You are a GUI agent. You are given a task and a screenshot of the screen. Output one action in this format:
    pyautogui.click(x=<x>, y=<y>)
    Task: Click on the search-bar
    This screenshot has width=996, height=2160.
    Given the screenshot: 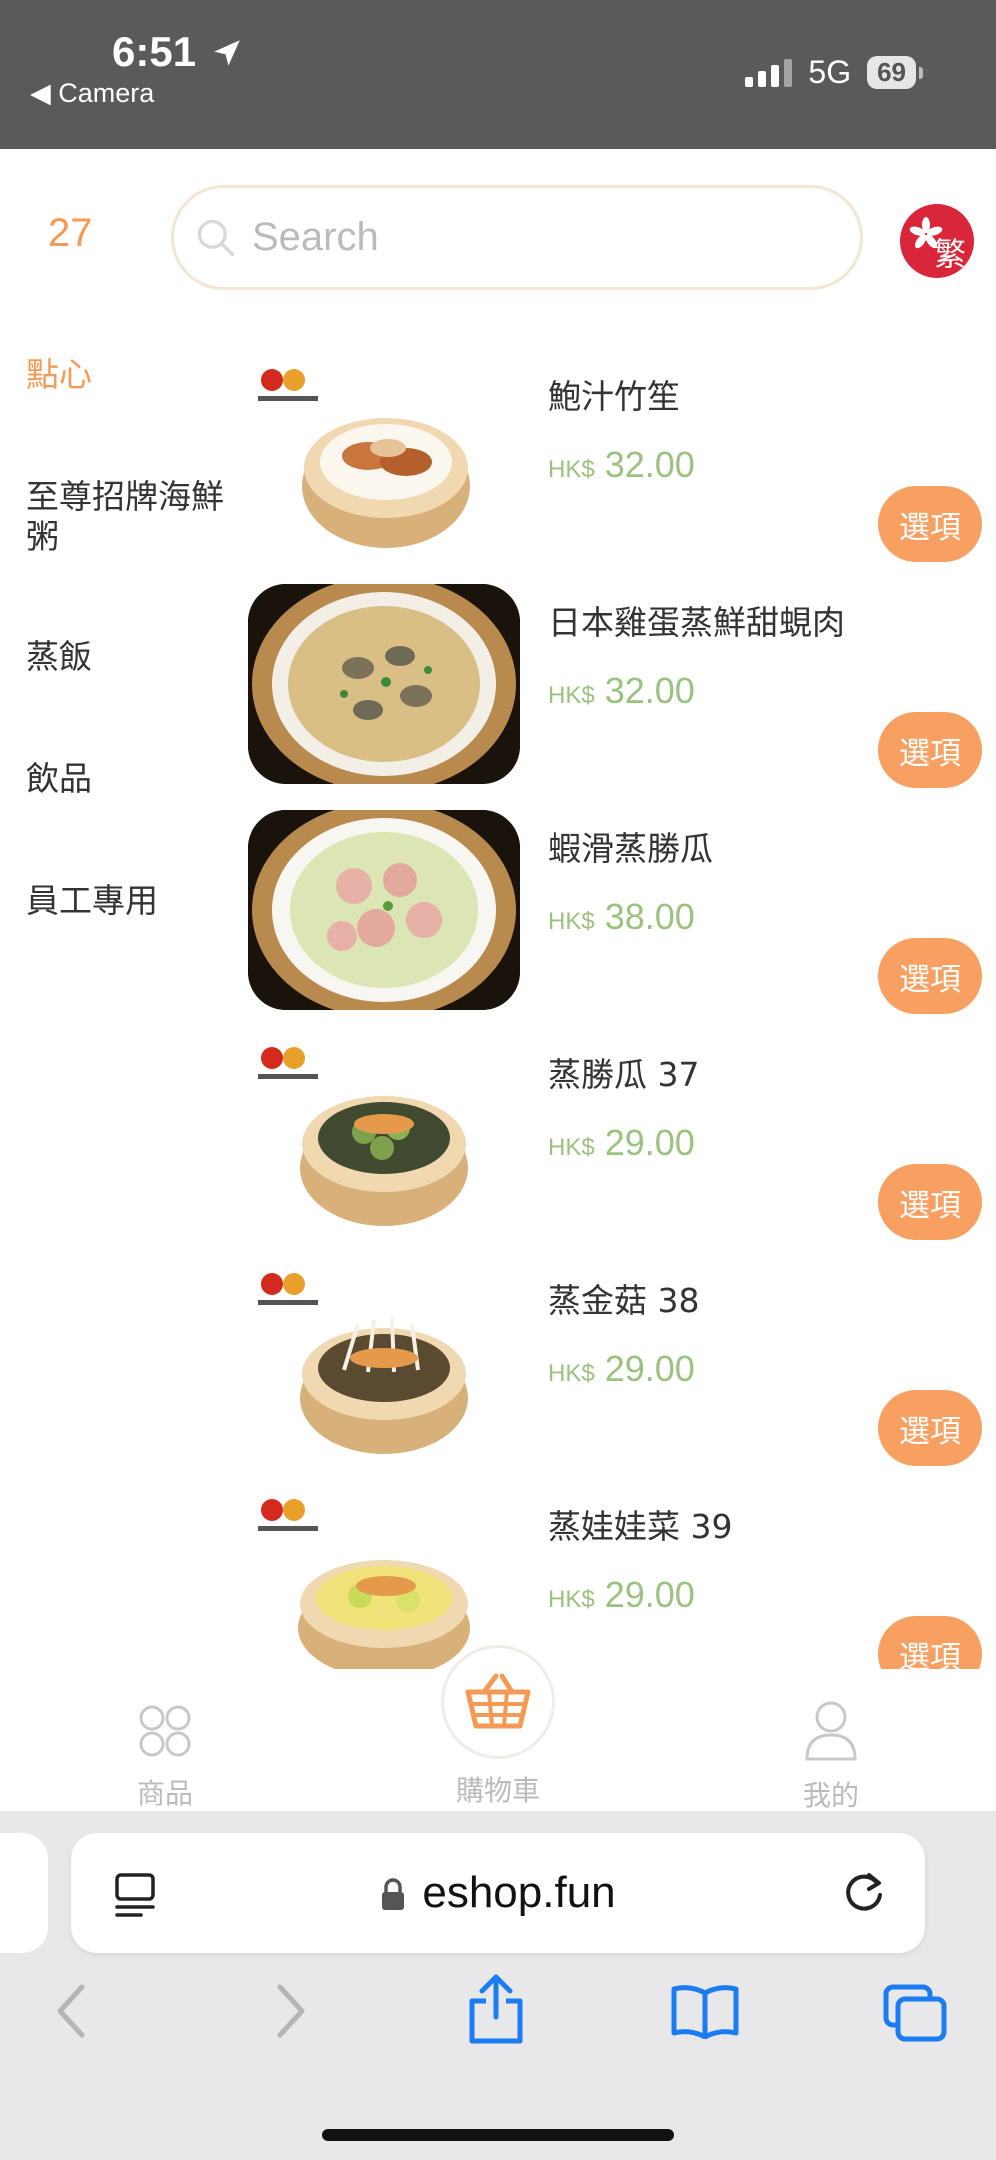 What is the action you would take?
    pyautogui.click(x=517, y=237)
    